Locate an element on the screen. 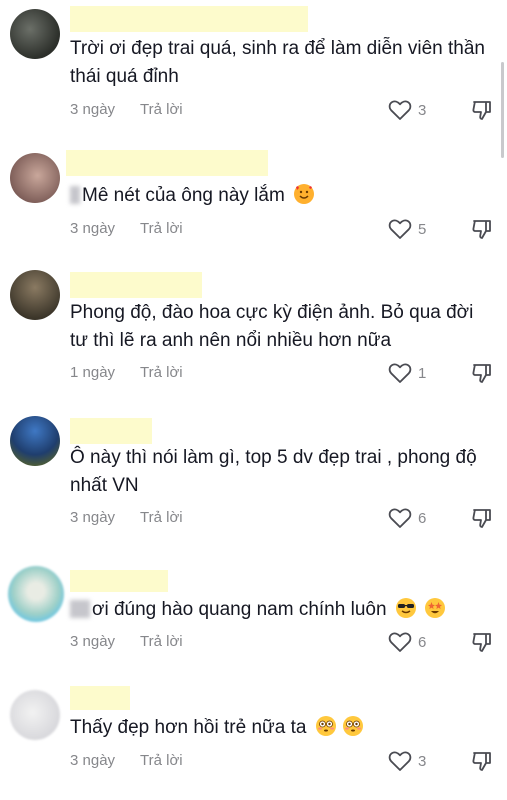 Image resolution: width=507 pixels, height=800 pixels. comment-text: Thấy đẹp hơn hồi trẻ nữa ta is located at coordinates (277, 728).